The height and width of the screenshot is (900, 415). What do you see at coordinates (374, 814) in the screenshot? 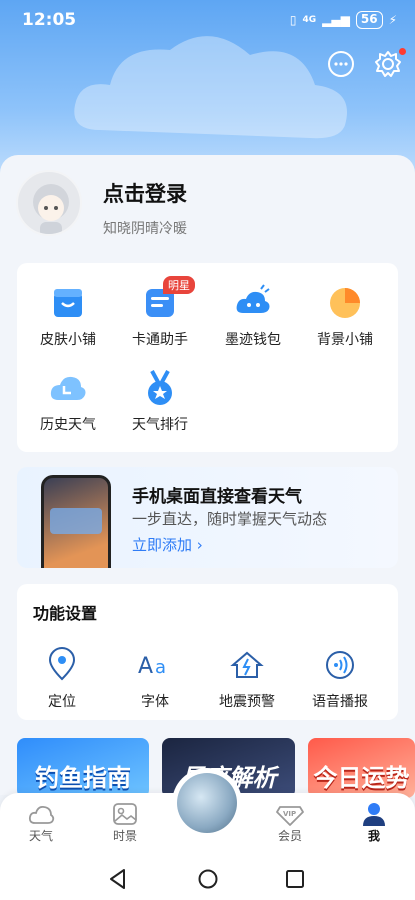
I see `person-icon` at bounding box center [374, 814].